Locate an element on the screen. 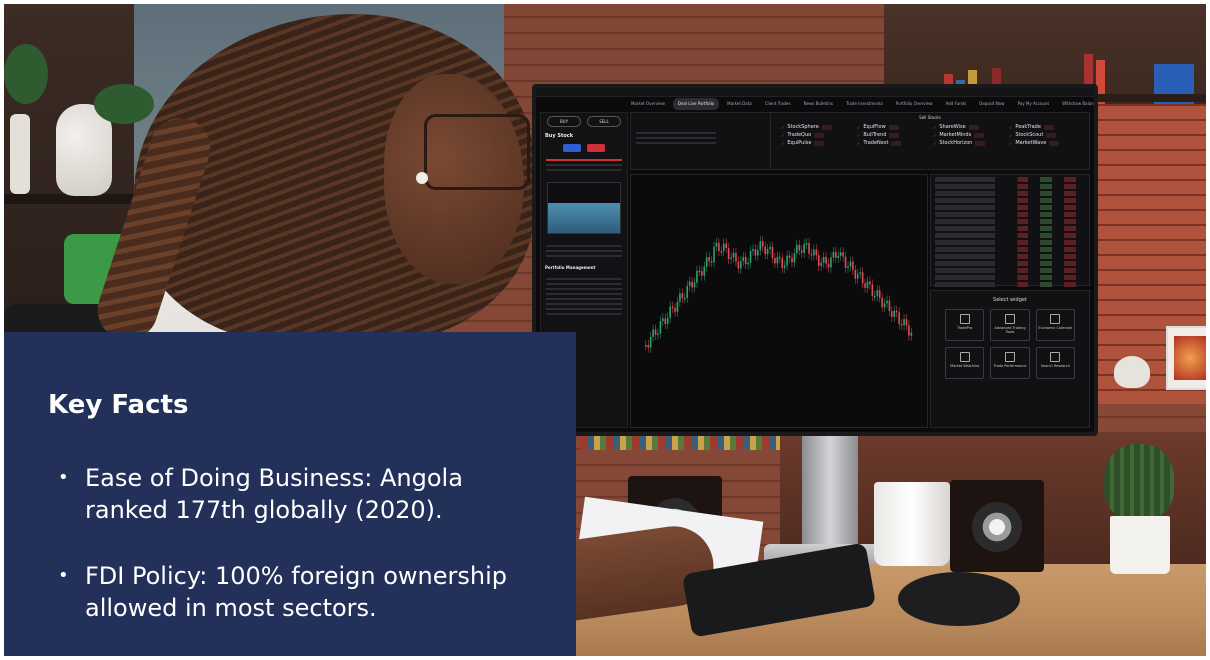 This screenshot has height=660, width=1210. widget-button: Economic Calendar is located at coordinates (1055, 325).